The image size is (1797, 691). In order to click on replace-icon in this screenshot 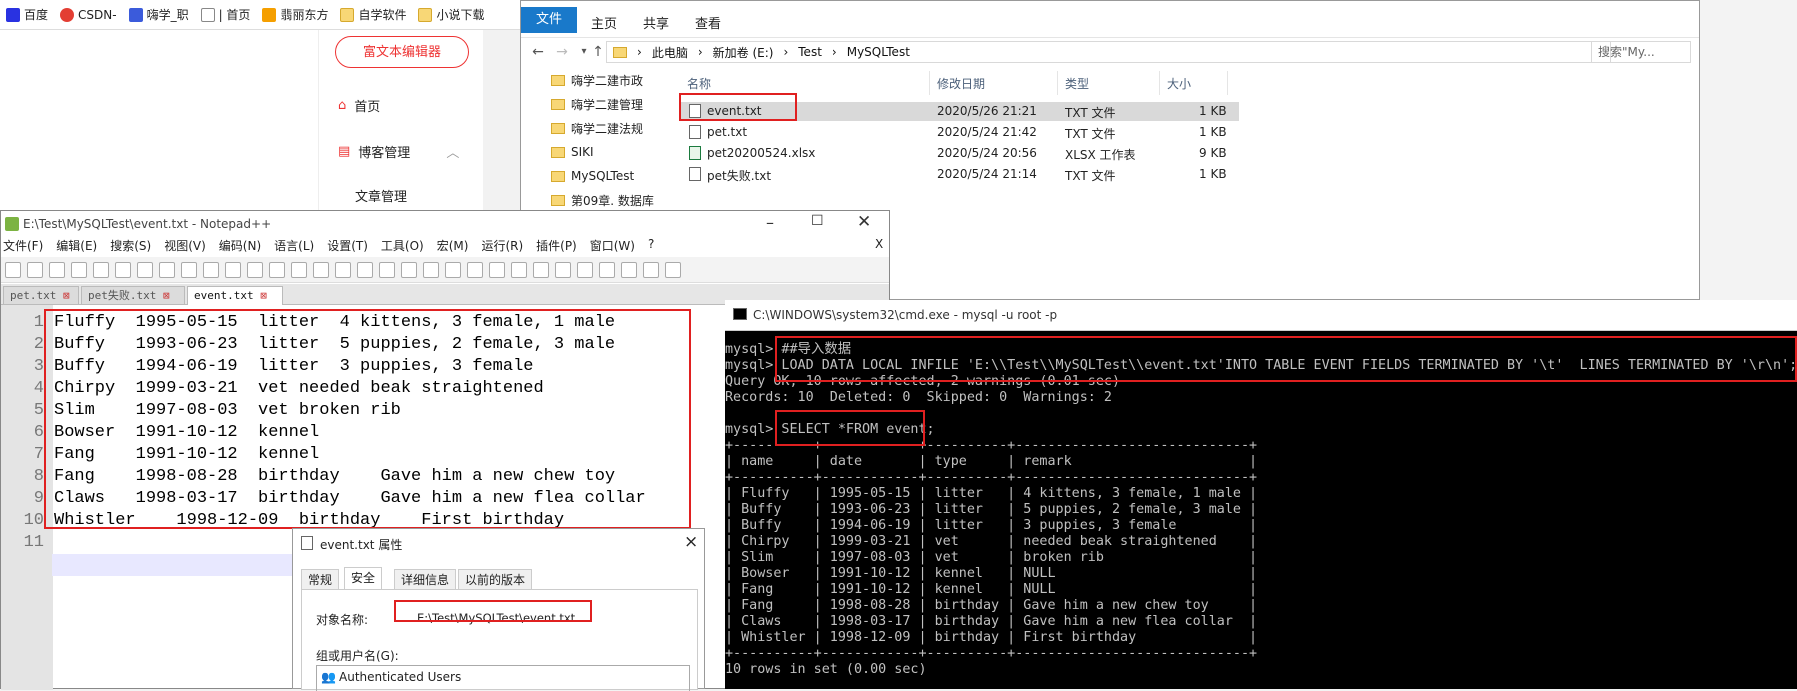, I will do `click(299, 269)`.